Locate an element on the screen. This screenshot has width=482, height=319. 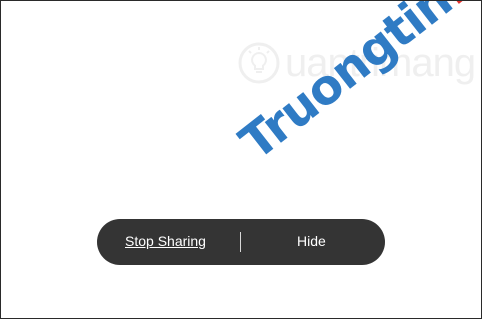
stop-sharing-button: Stop Sharing is located at coordinates (165, 241).